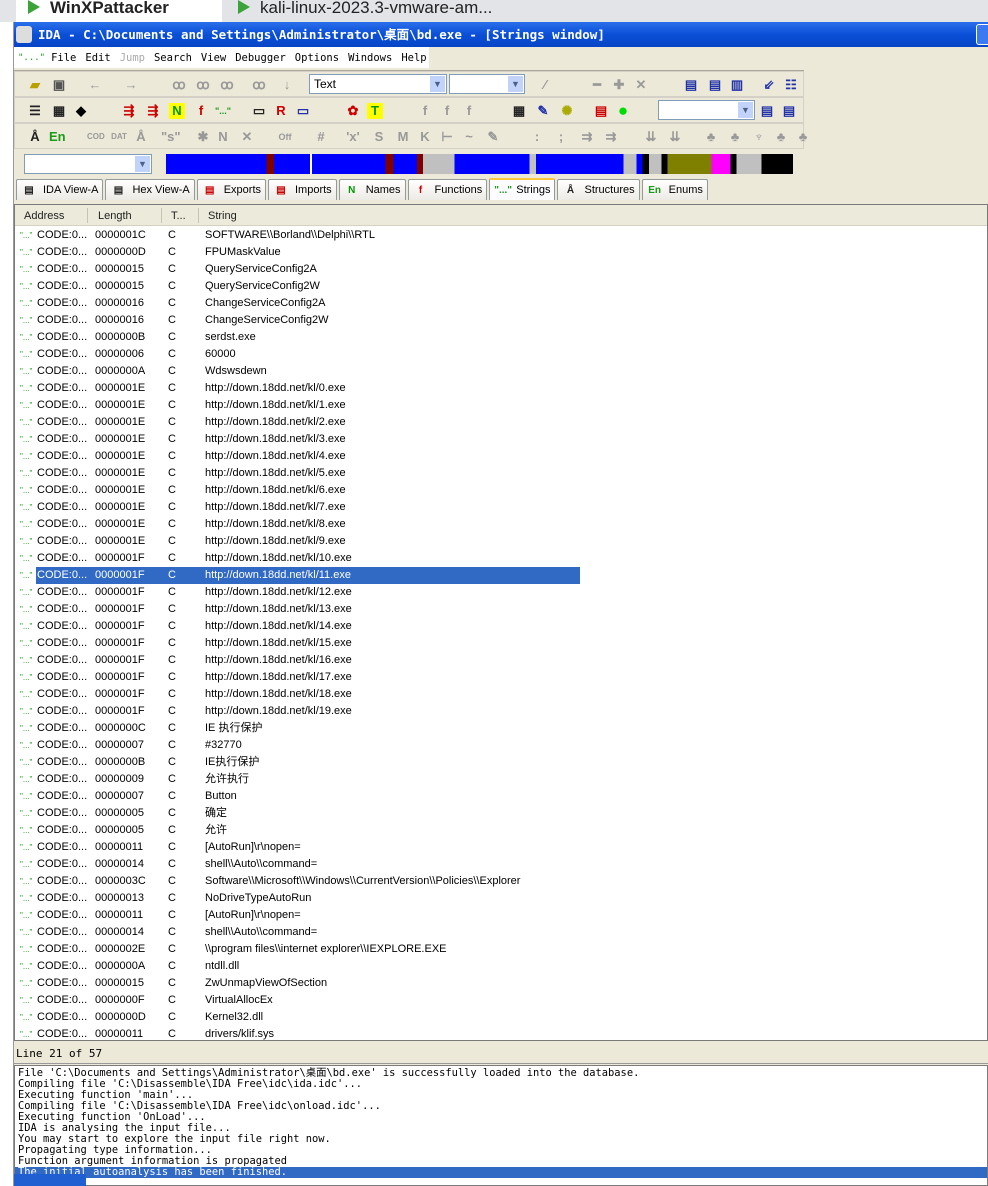 This screenshot has height=1186, width=988. I want to click on column-header-address: Address, so click(44, 216).